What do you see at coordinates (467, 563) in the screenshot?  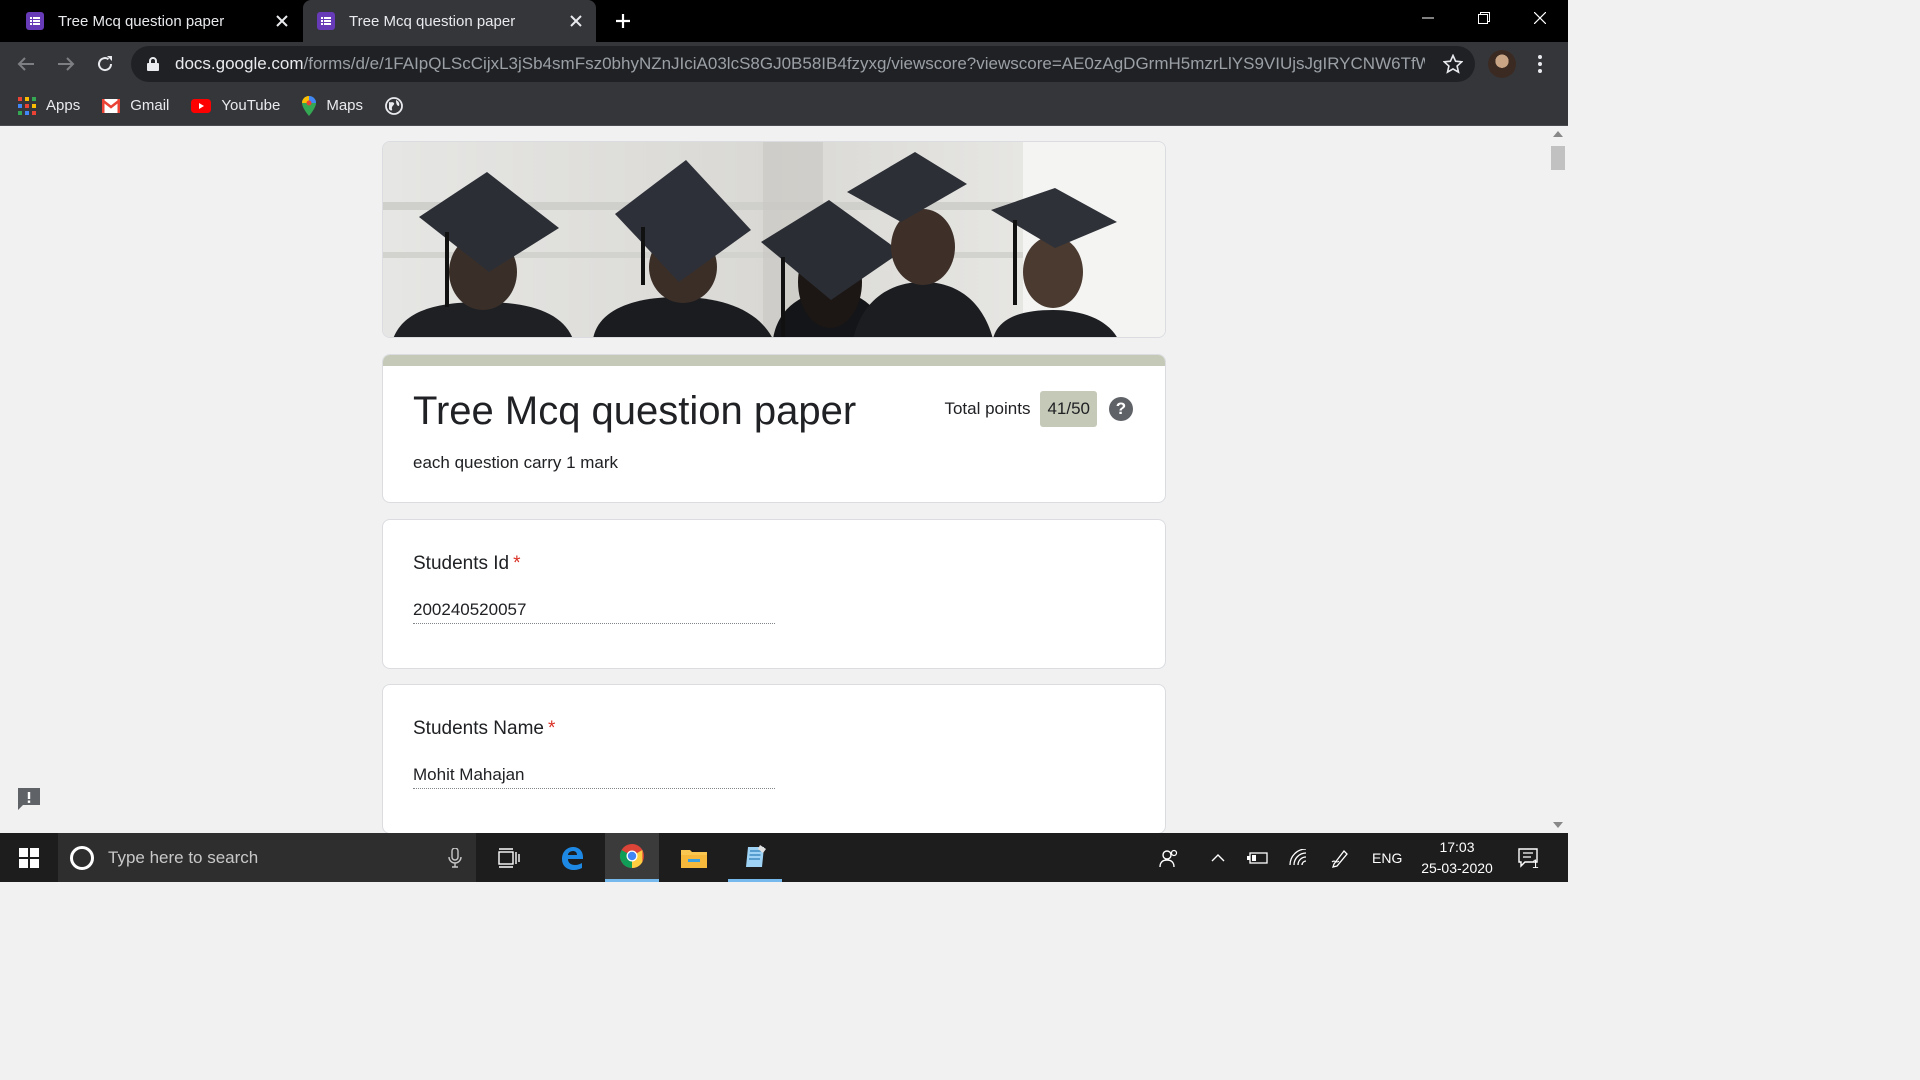 I see `question-label: Students Id *` at bounding box center [467, 563].